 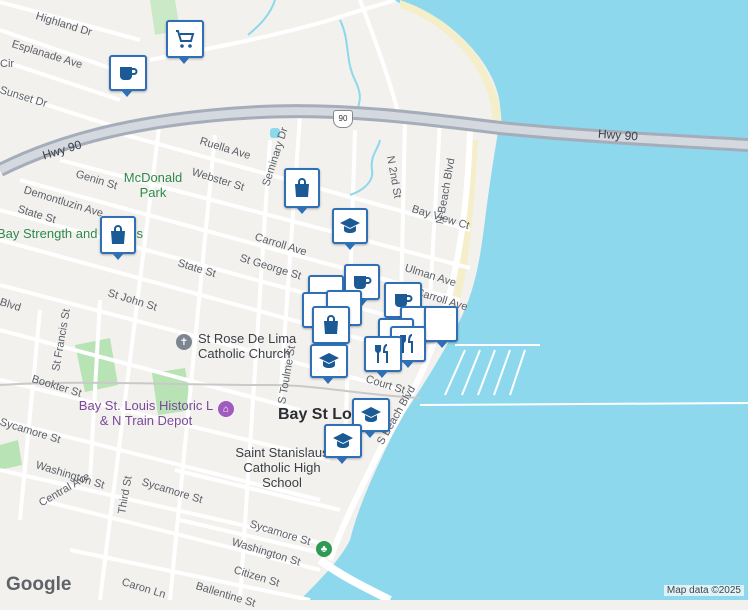 What do you see at coordinates (350, 64) in the screenshot?
I see `stream` at bounding box center [350, 64].